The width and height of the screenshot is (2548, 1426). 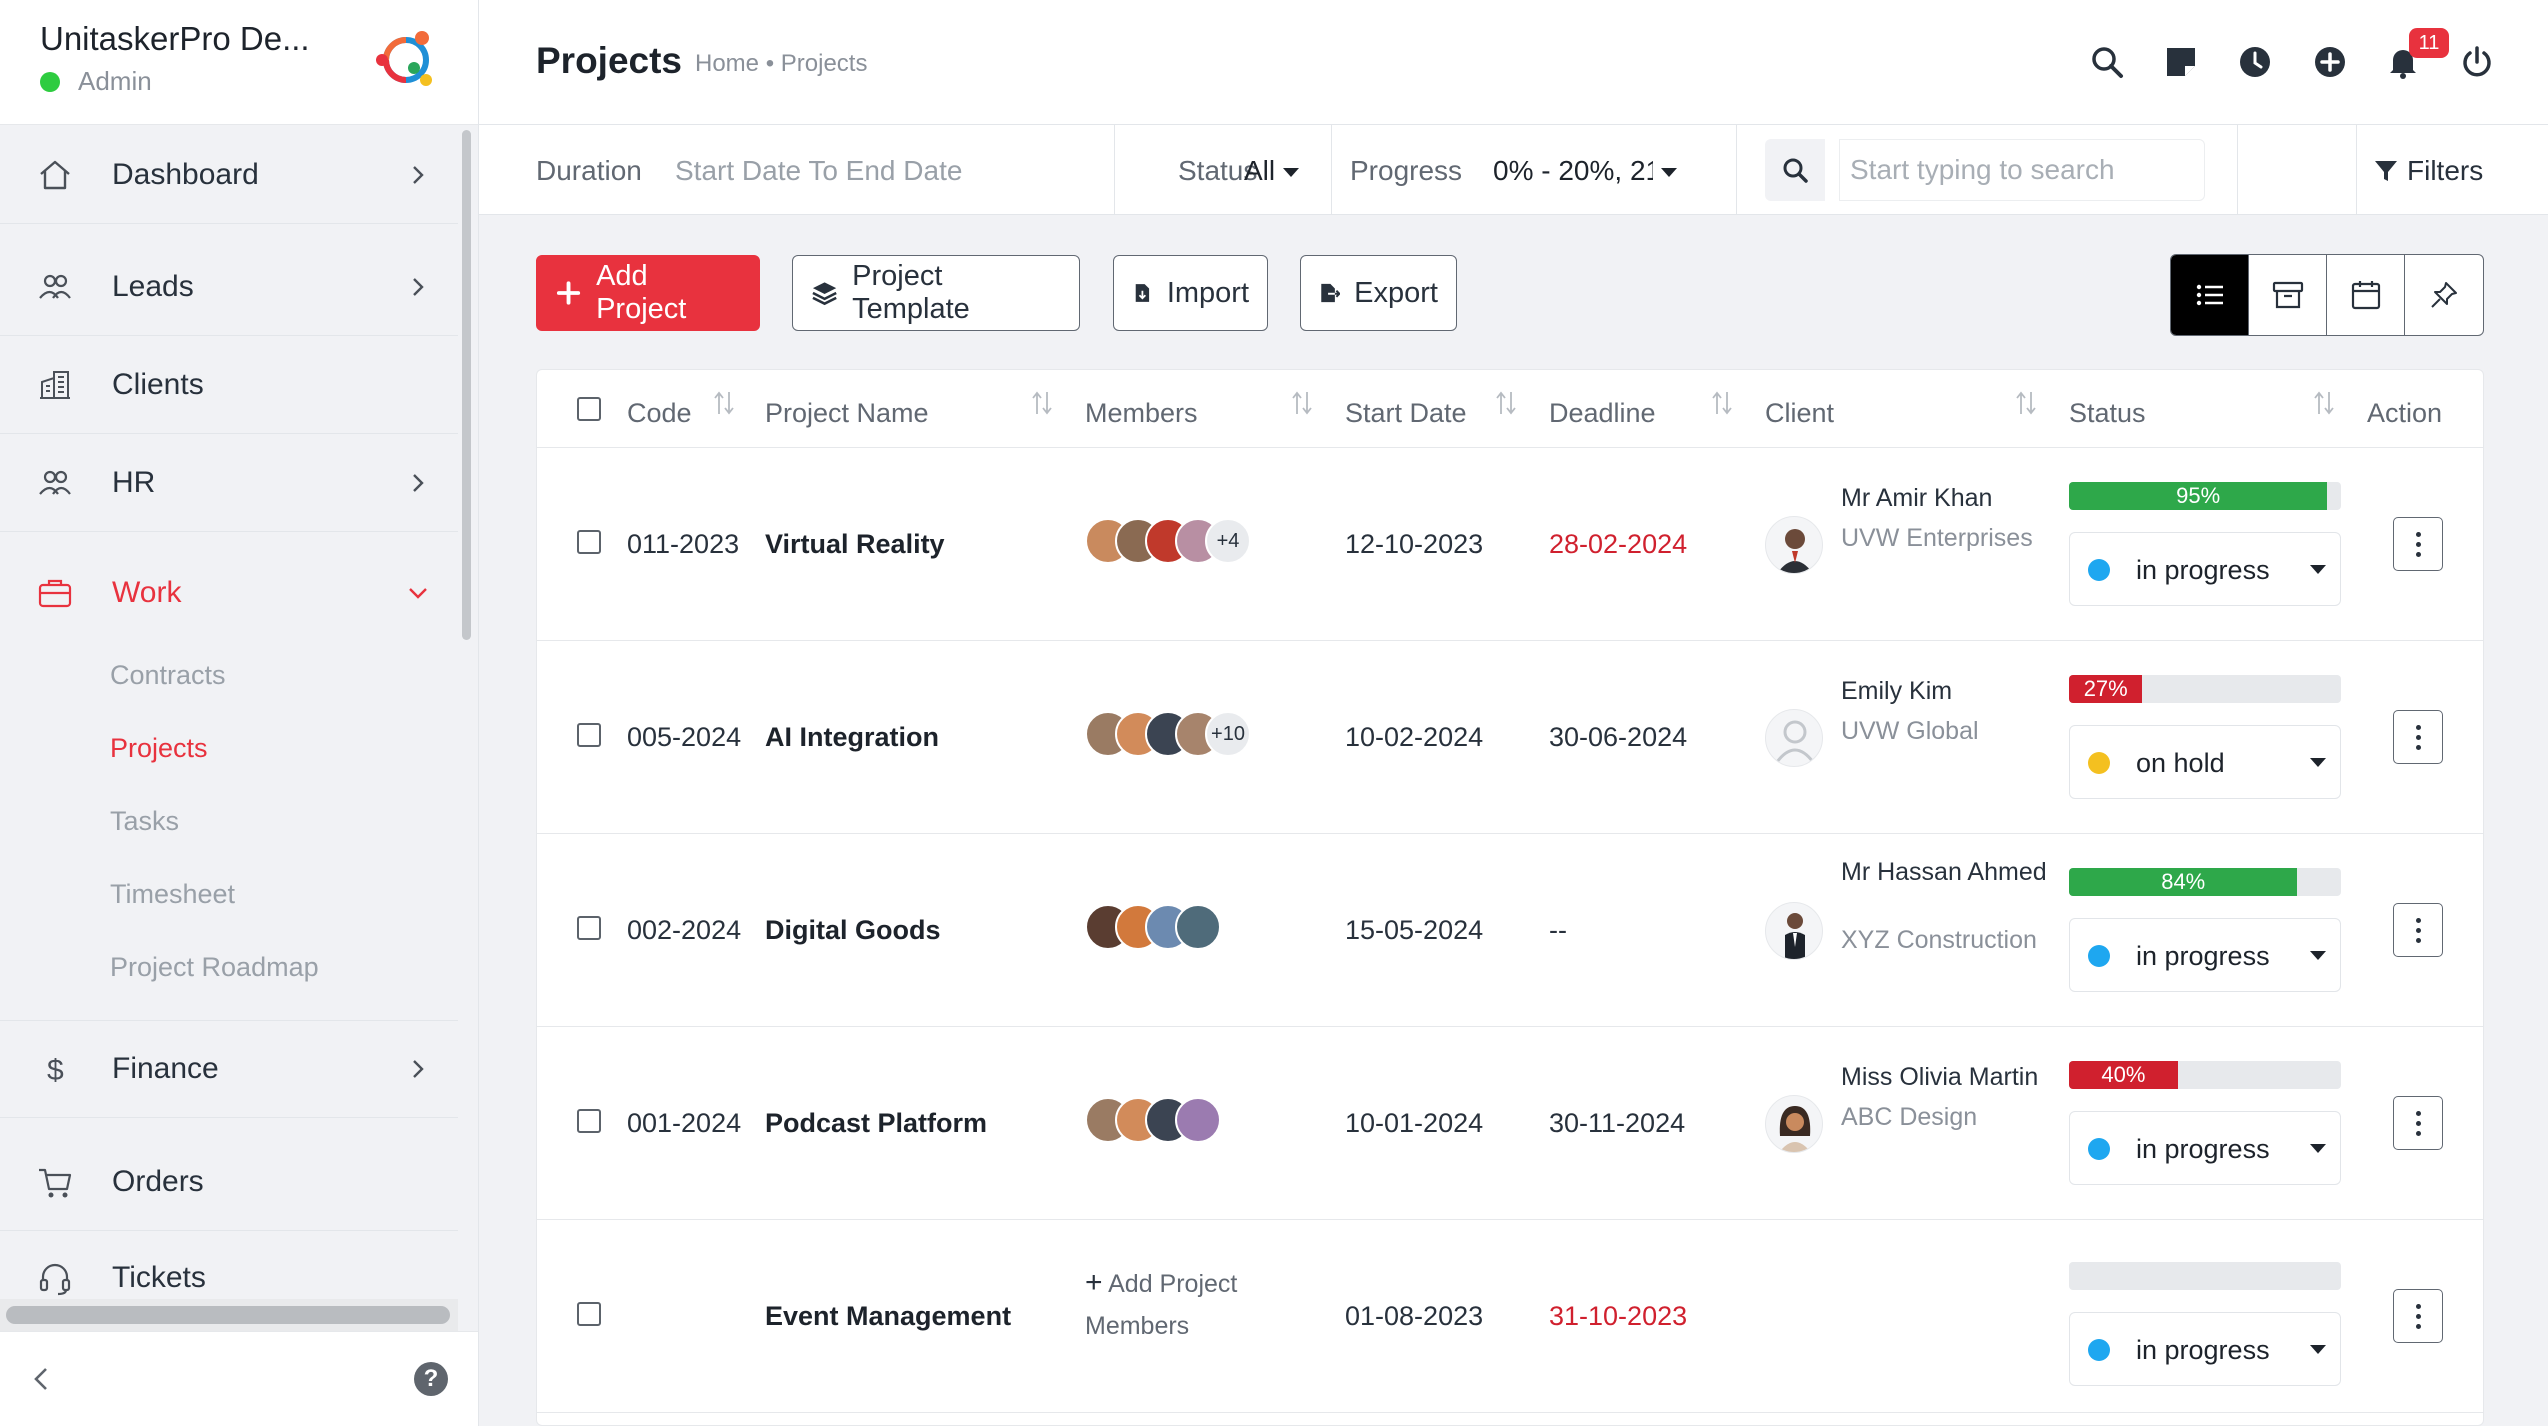 What do you see at coordinates (1378, 293) in the screenshot?
I see `export-button: Export` at bounding box center [1378, 293].